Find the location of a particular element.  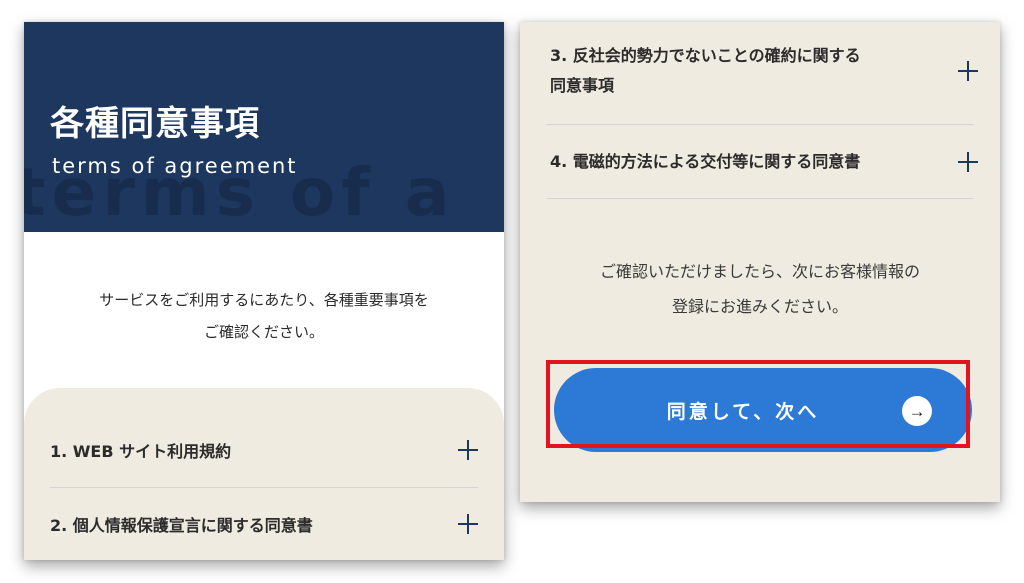

accordion-item-label: 4. 電磁的方法による交付等に関する同意書 is located at coordinates (705, 162).